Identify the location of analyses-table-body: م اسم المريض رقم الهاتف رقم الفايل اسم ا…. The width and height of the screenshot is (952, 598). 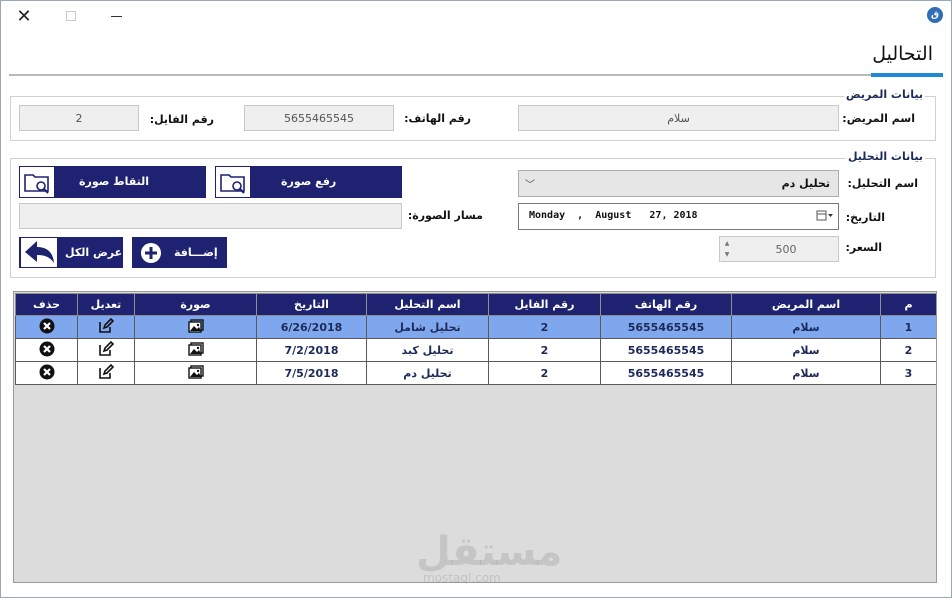
(475, 339).